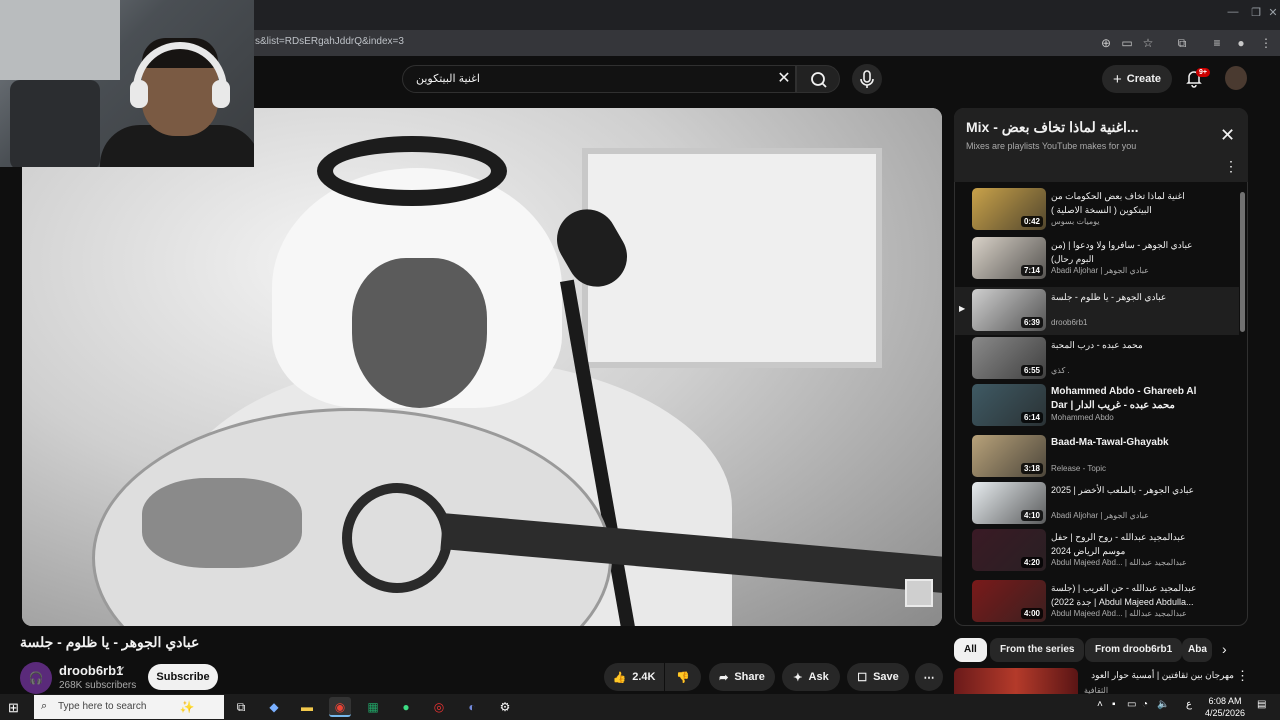 Image resolution: width=1280 pixels, height=720 pixels. What do you see at coordinates (439, 707) in the screenshot?
I see `obs-icon: ◎` at bounding box center [439, 707].